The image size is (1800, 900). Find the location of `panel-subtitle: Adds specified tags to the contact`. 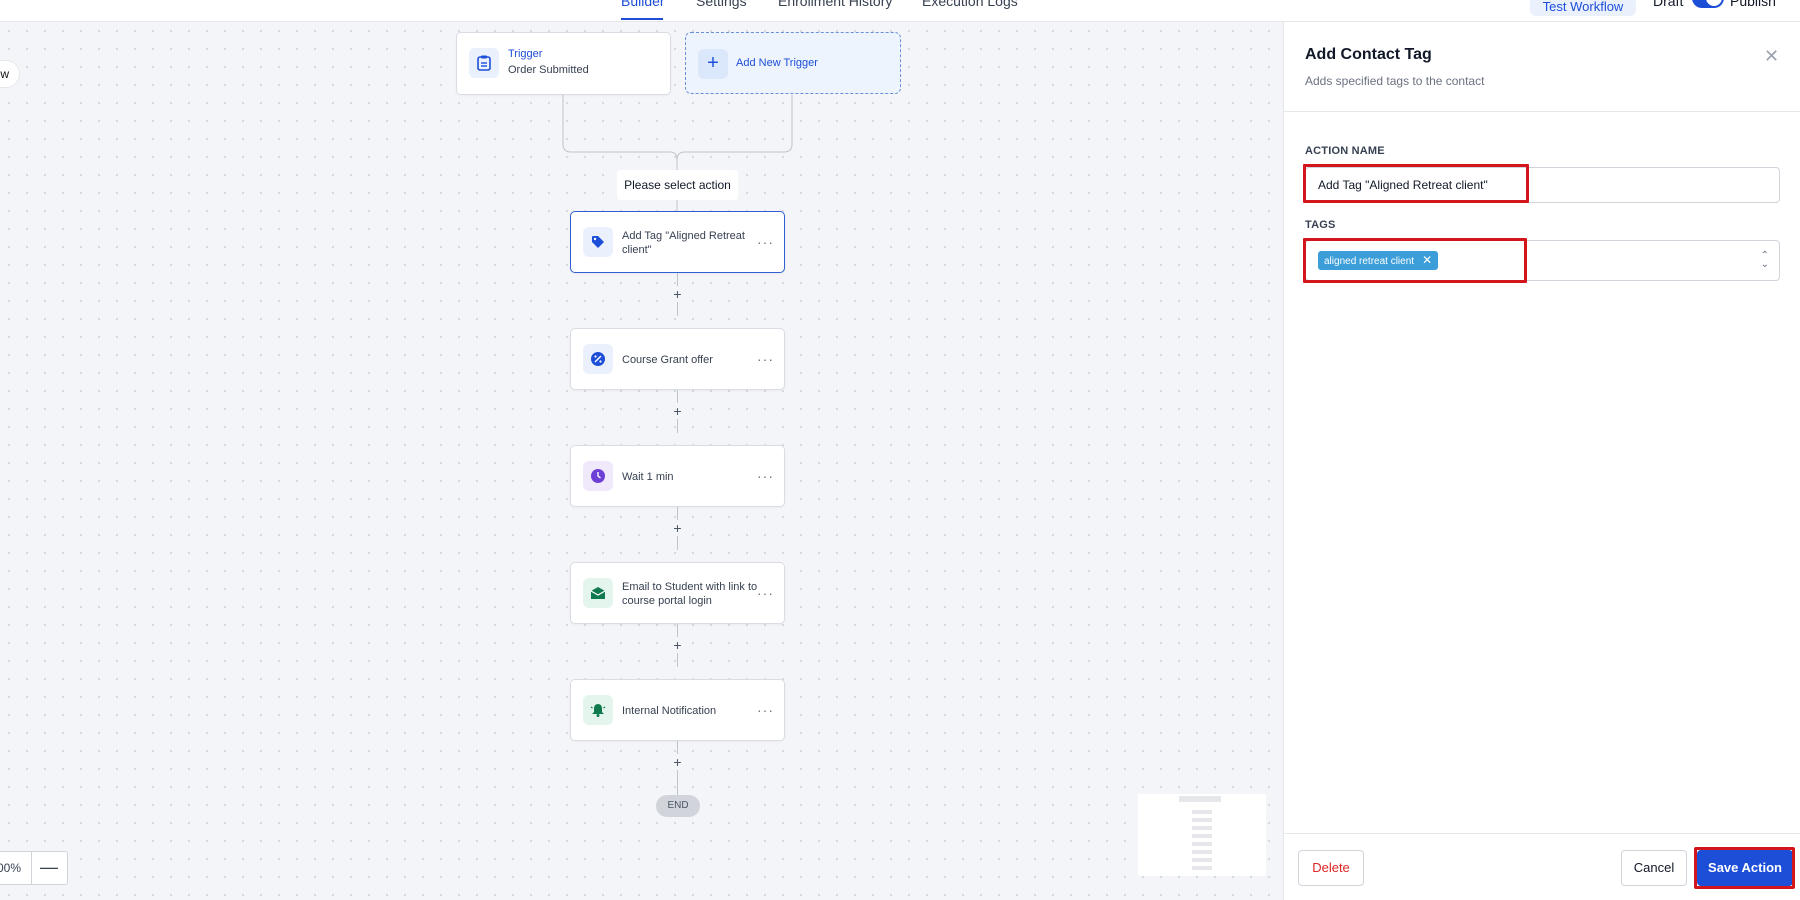

panel-subtitle: Adds specified tags to the contact is located at coordinates (1395, 81).